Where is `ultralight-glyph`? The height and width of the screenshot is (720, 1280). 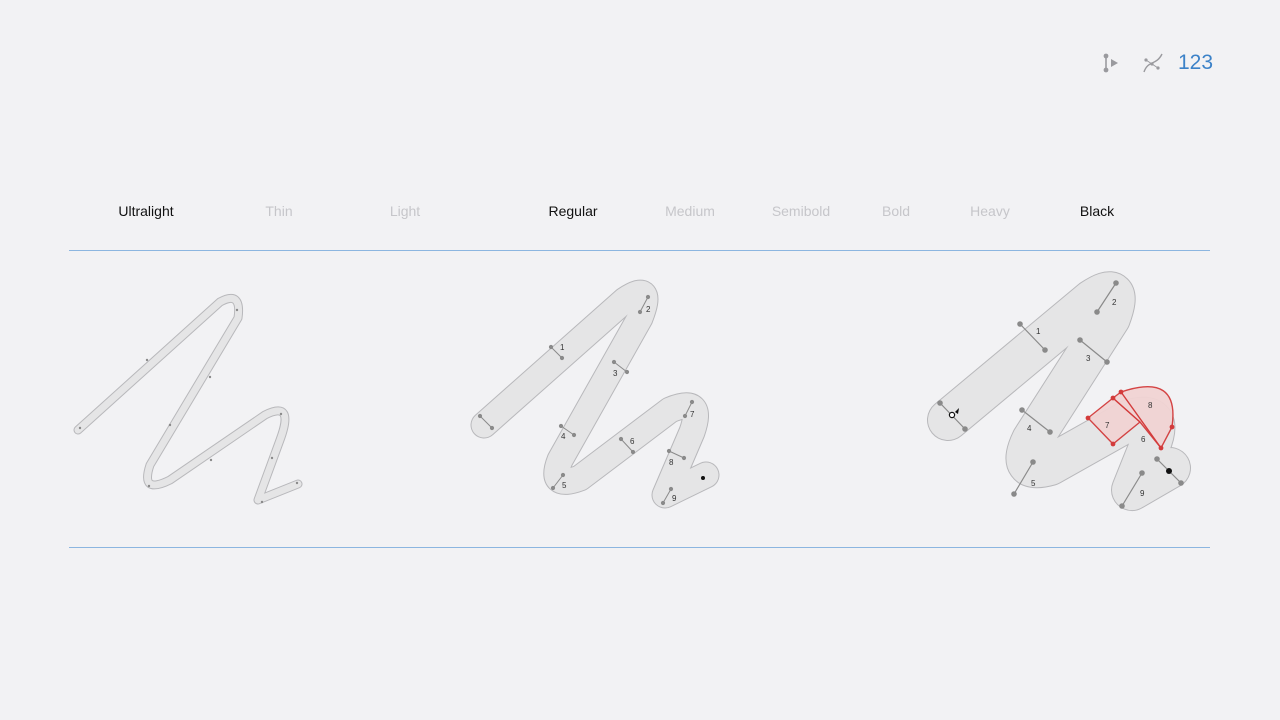
ultralight-glyph is located at coordinates (188, 399).